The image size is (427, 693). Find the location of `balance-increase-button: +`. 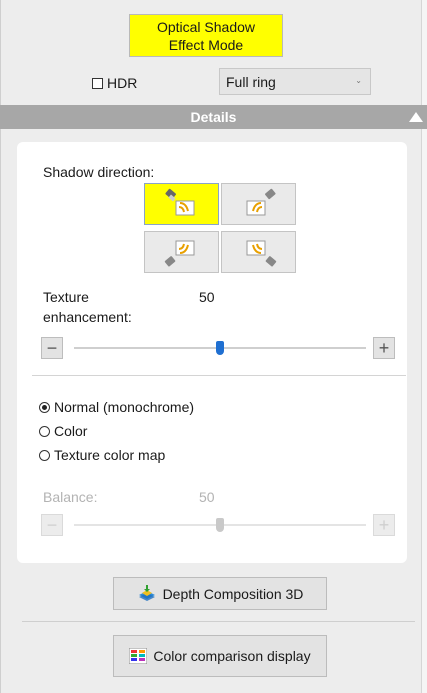

balance-increase-button: + is located at coordinates (384, 525).